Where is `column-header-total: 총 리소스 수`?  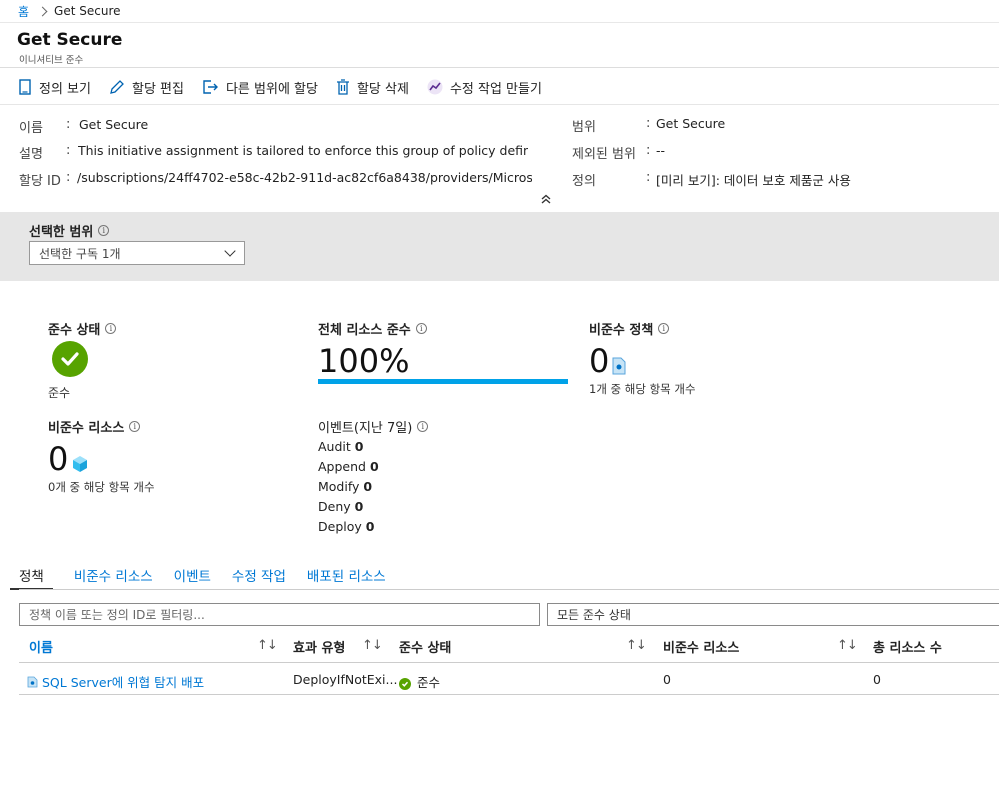 column-header-total: 총 리소스 수 is located at coordinates (907, 646).